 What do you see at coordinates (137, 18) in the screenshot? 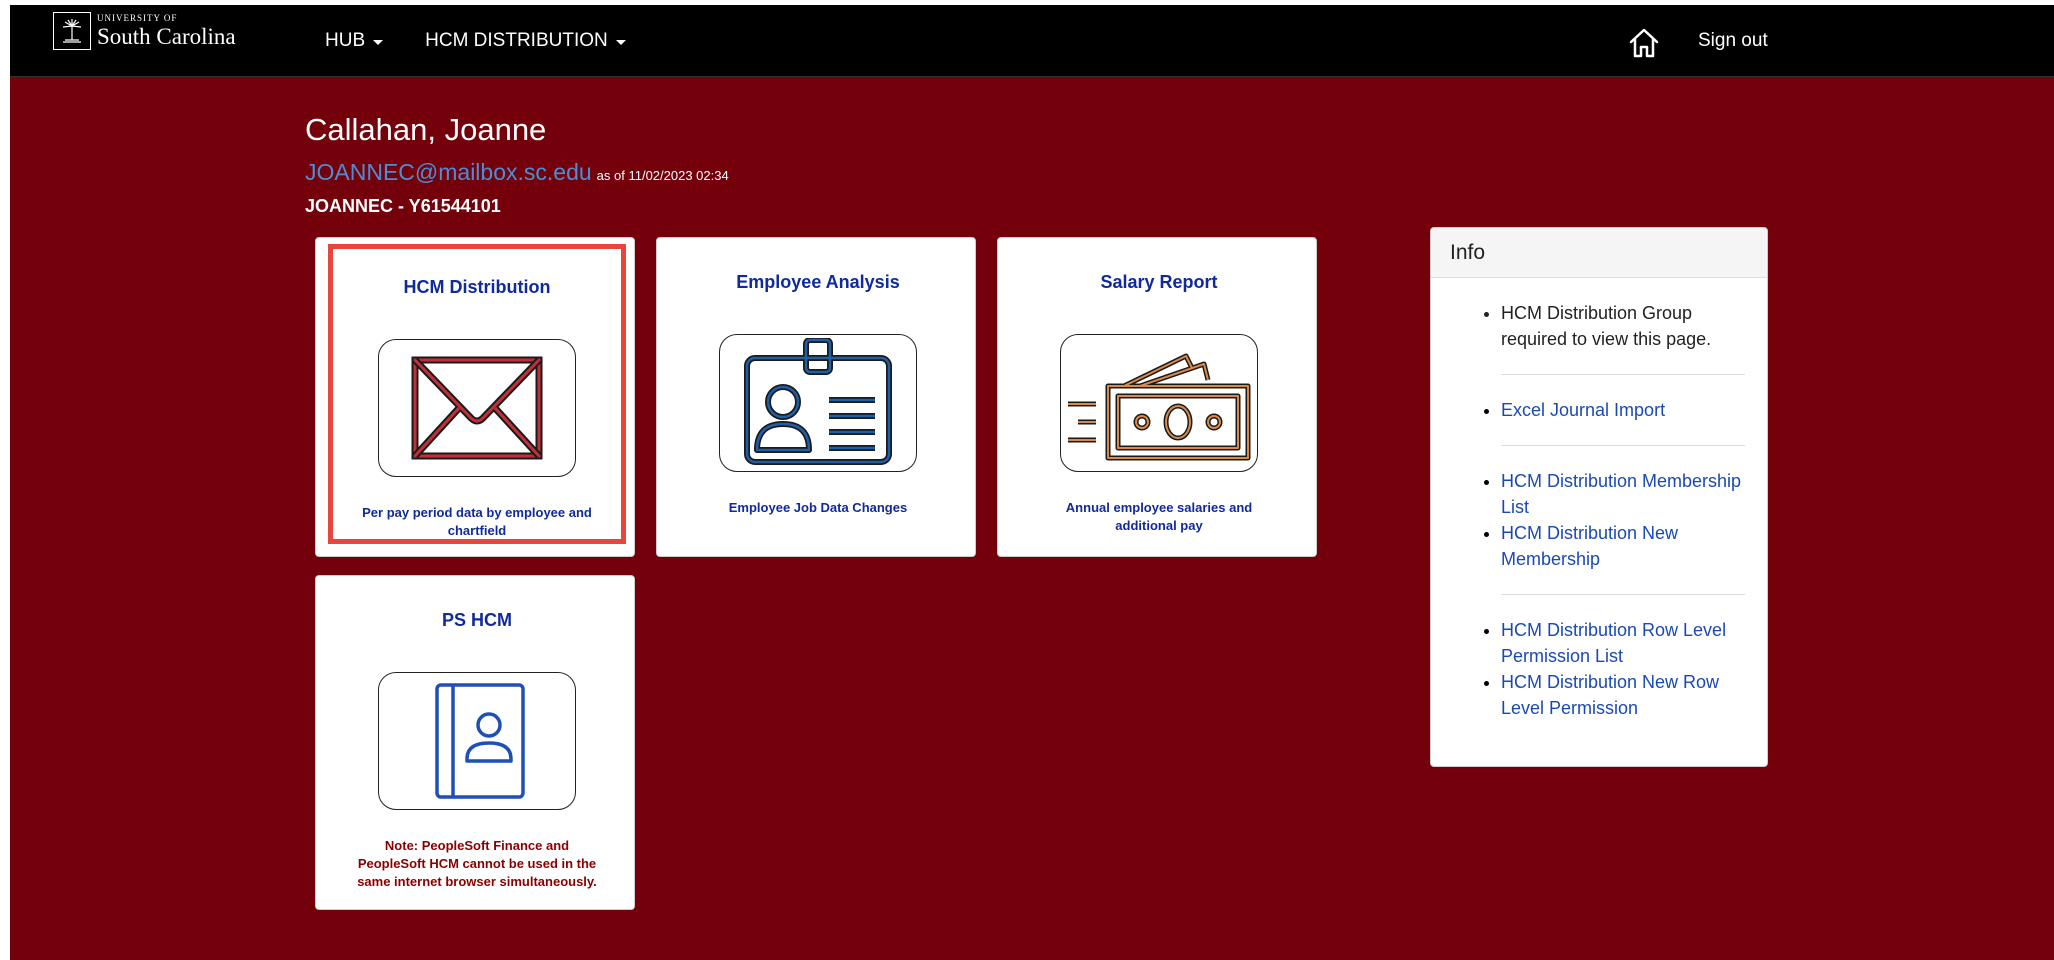
I see `logo-university-of: University of` at bounding box center [137, 18].